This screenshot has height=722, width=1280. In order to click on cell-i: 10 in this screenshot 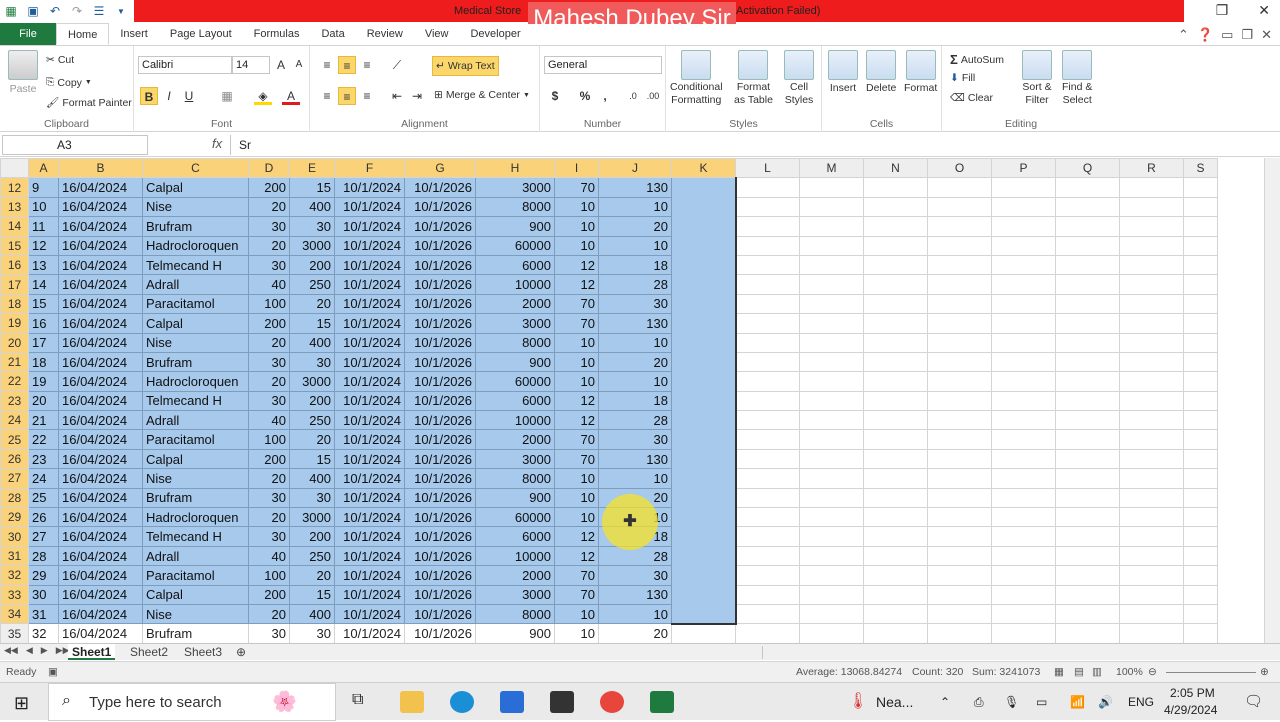, I will do `click(576, 381)`.